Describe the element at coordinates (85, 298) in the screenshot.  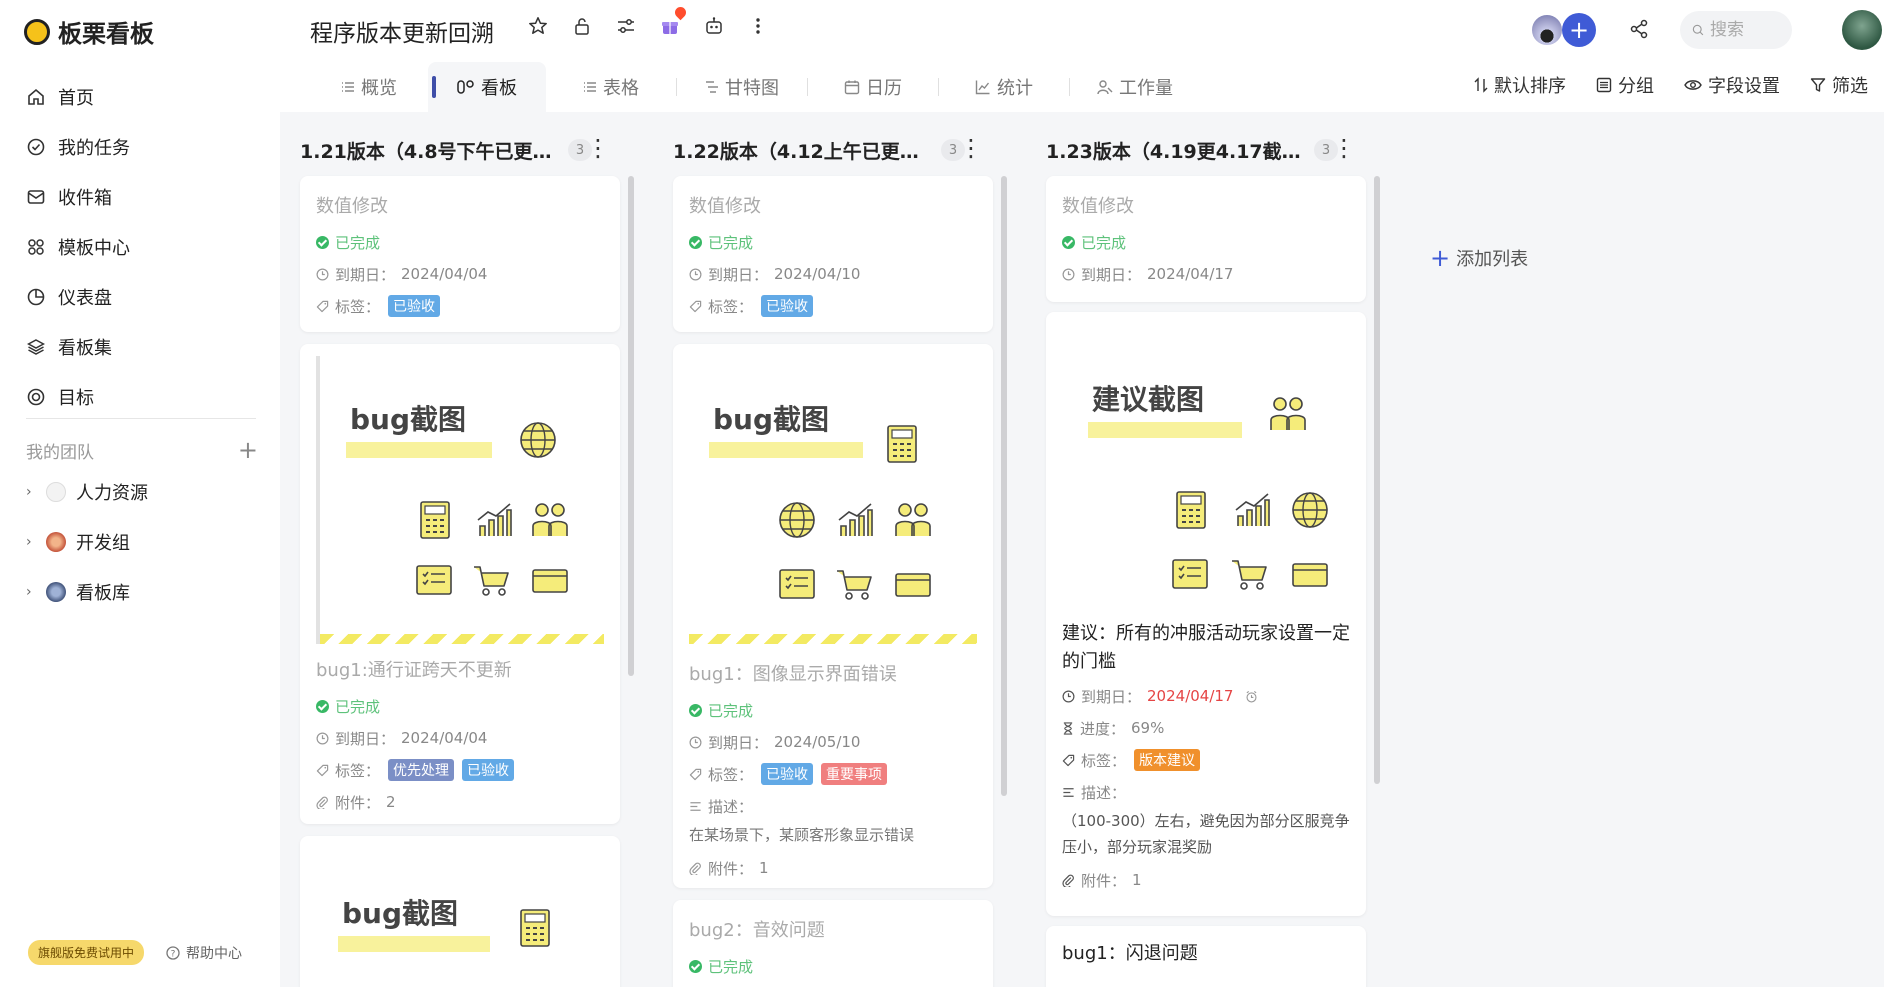
I see `nav-label: 仪表盘` at that location.